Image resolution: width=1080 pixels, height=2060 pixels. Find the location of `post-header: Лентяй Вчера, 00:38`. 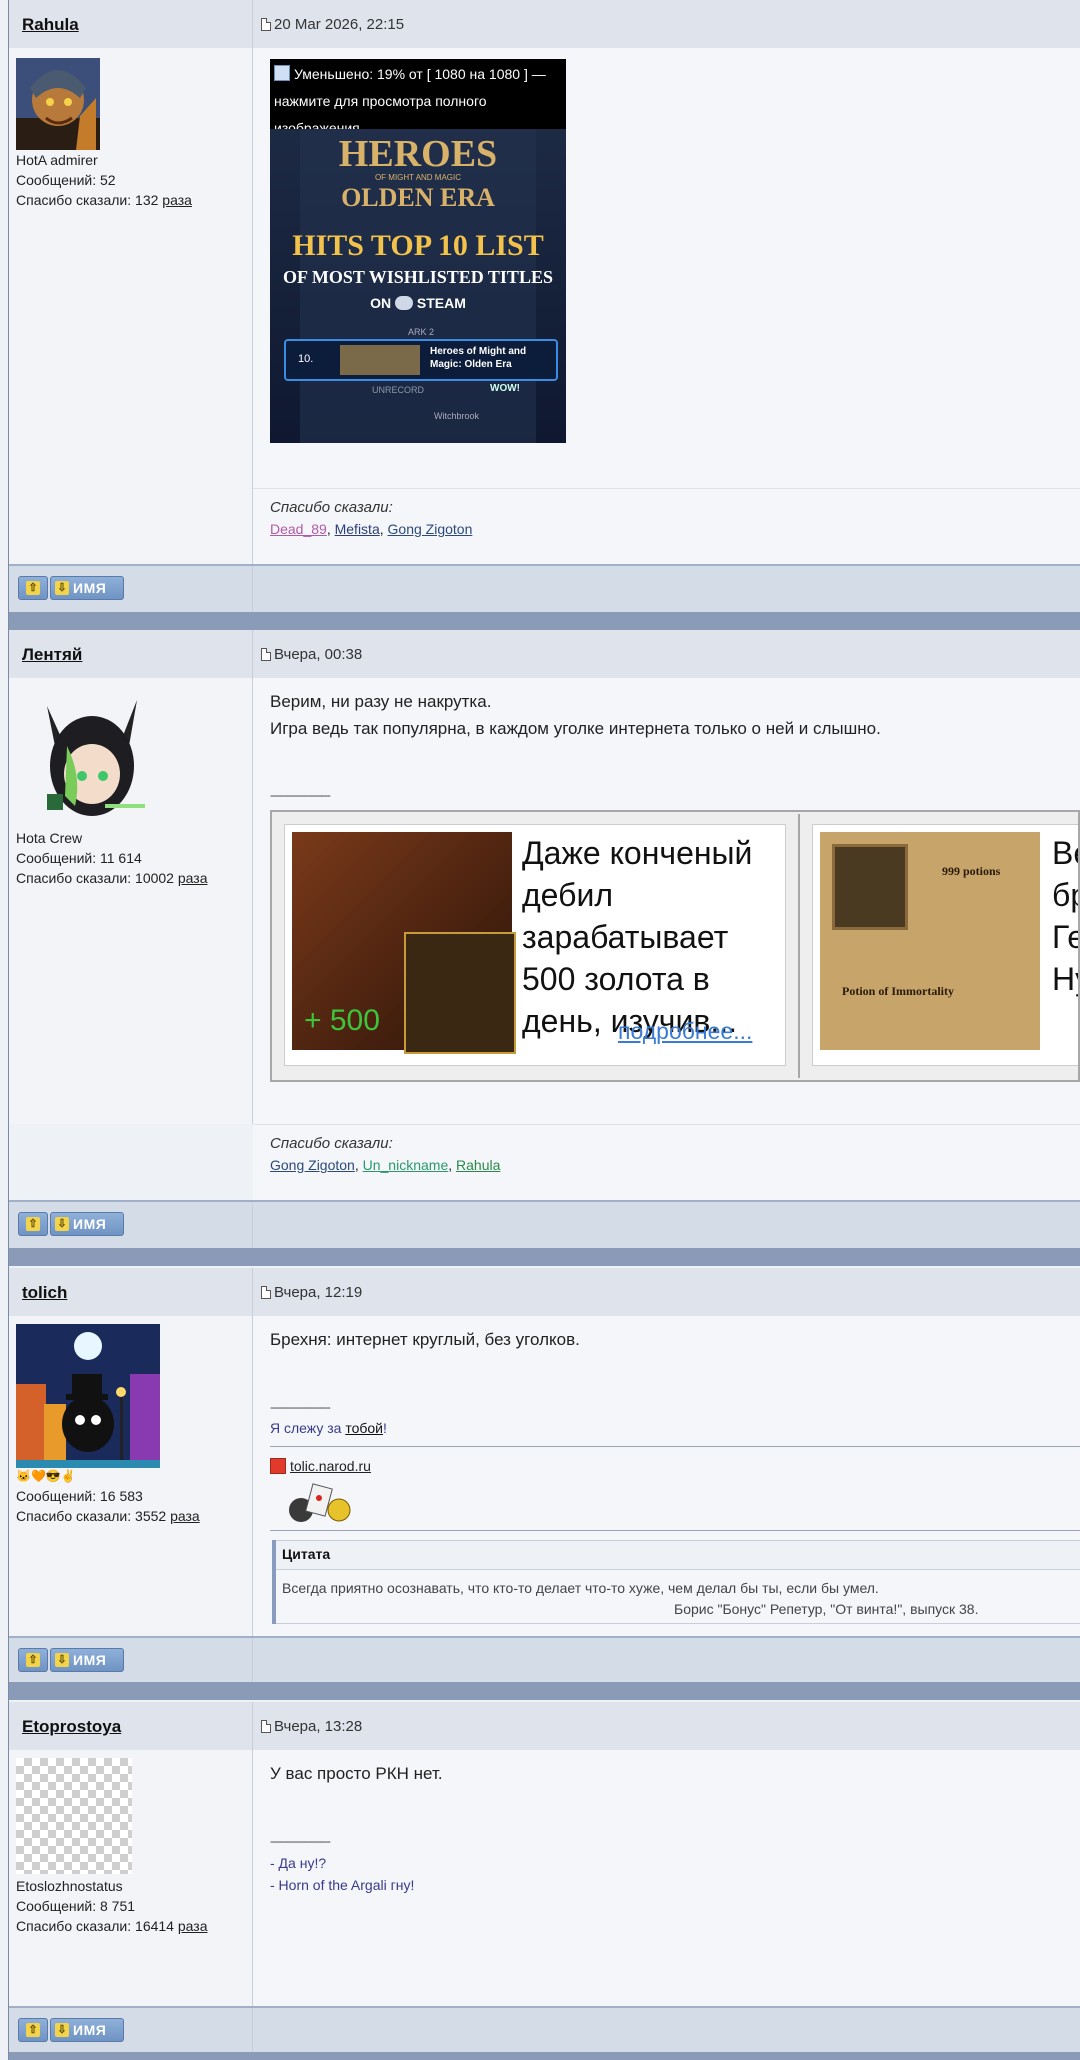

post-header: Лентяй Вчера, 00:38 is located at coordinates (544, 654).